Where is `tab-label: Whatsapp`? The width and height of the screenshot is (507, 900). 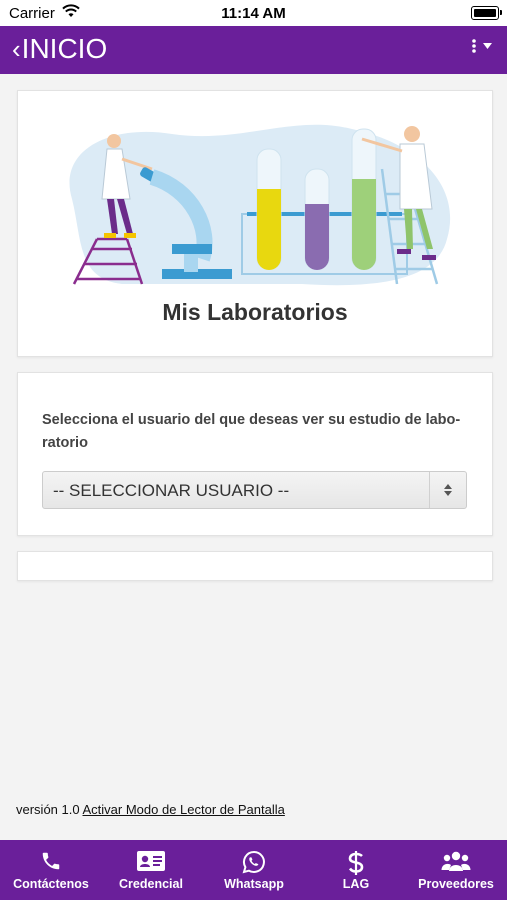
tab-label: Whatsapp is located at coordinates (254, 884).